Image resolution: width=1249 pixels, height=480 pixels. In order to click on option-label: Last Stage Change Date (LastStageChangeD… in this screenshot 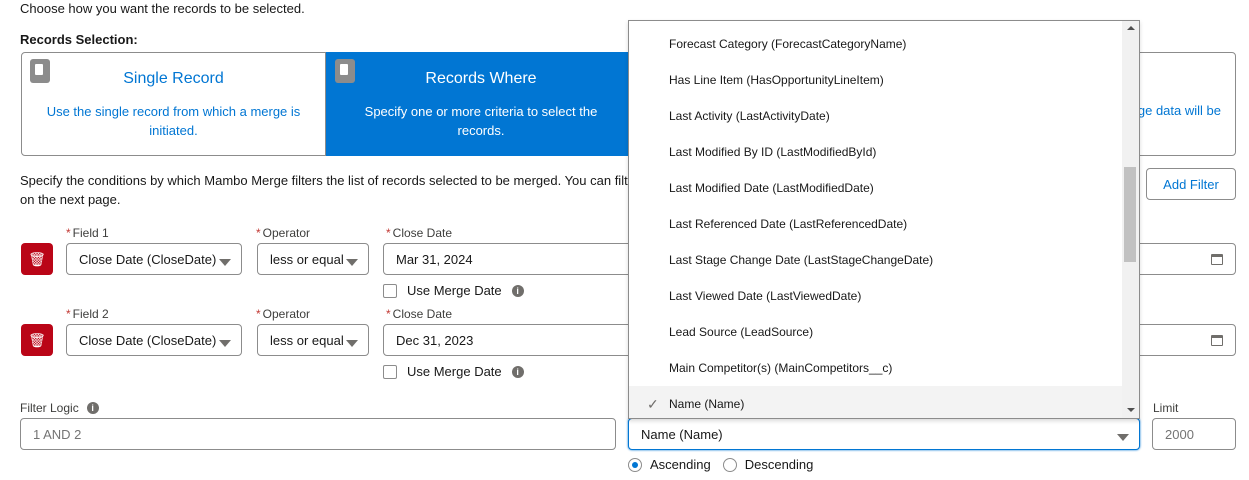, I will do `click(801, 260)`.